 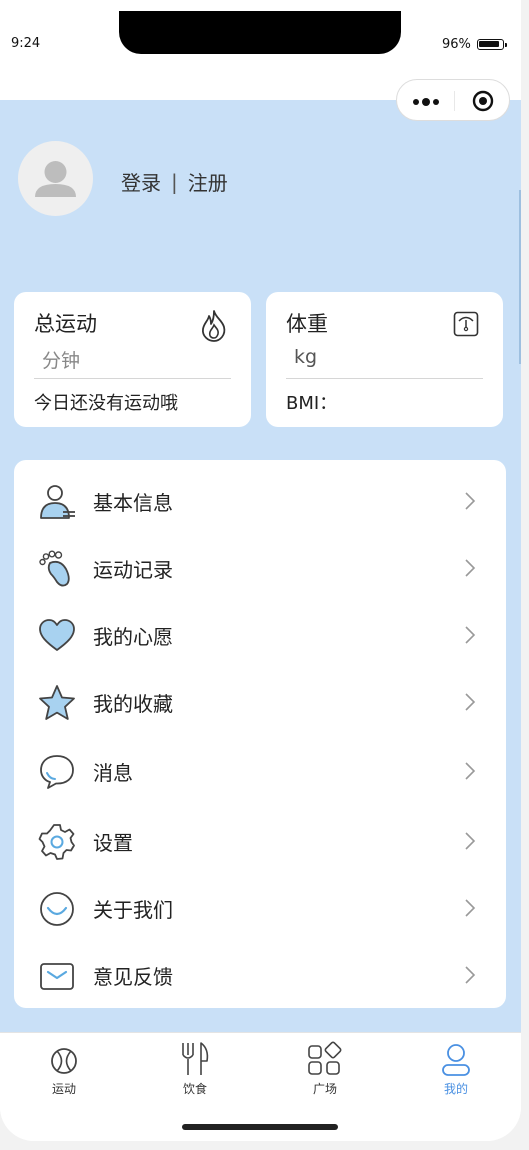 I want to click on menu-item-label: 消息, so click(x=113, y=773).